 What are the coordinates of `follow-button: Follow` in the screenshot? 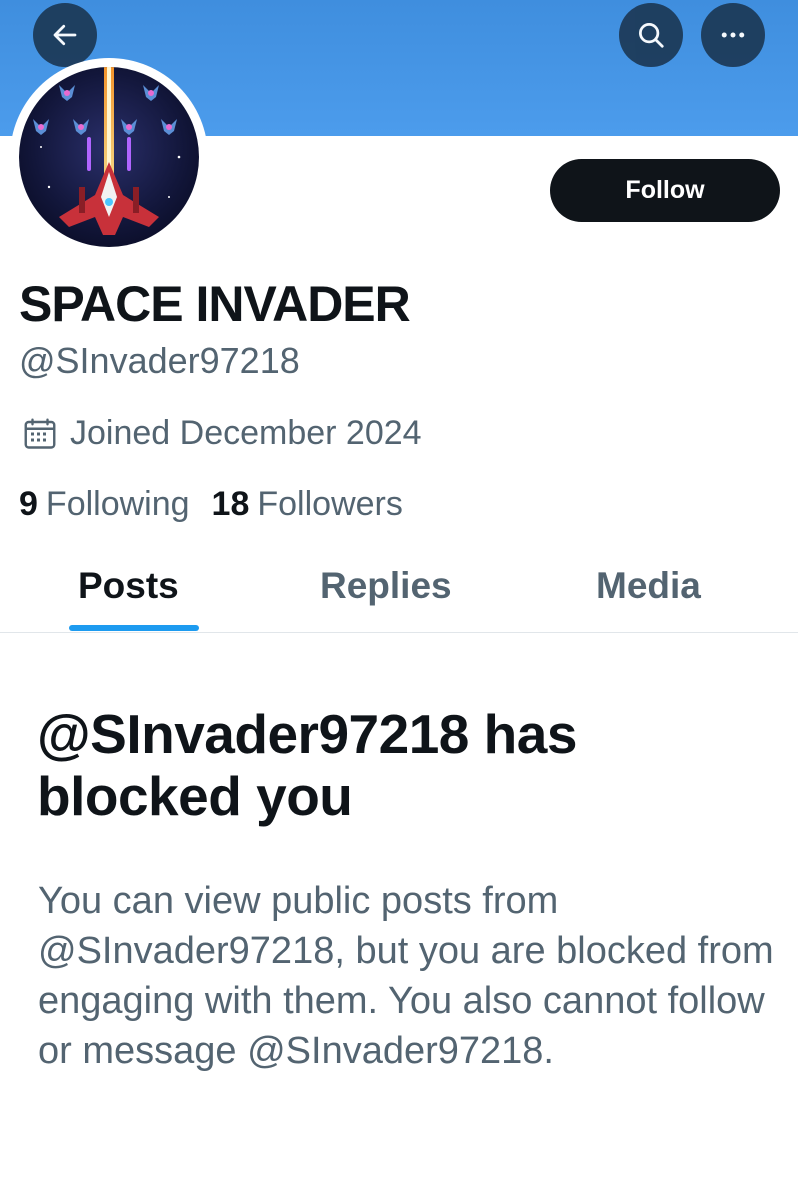 It's located at (665, 190).